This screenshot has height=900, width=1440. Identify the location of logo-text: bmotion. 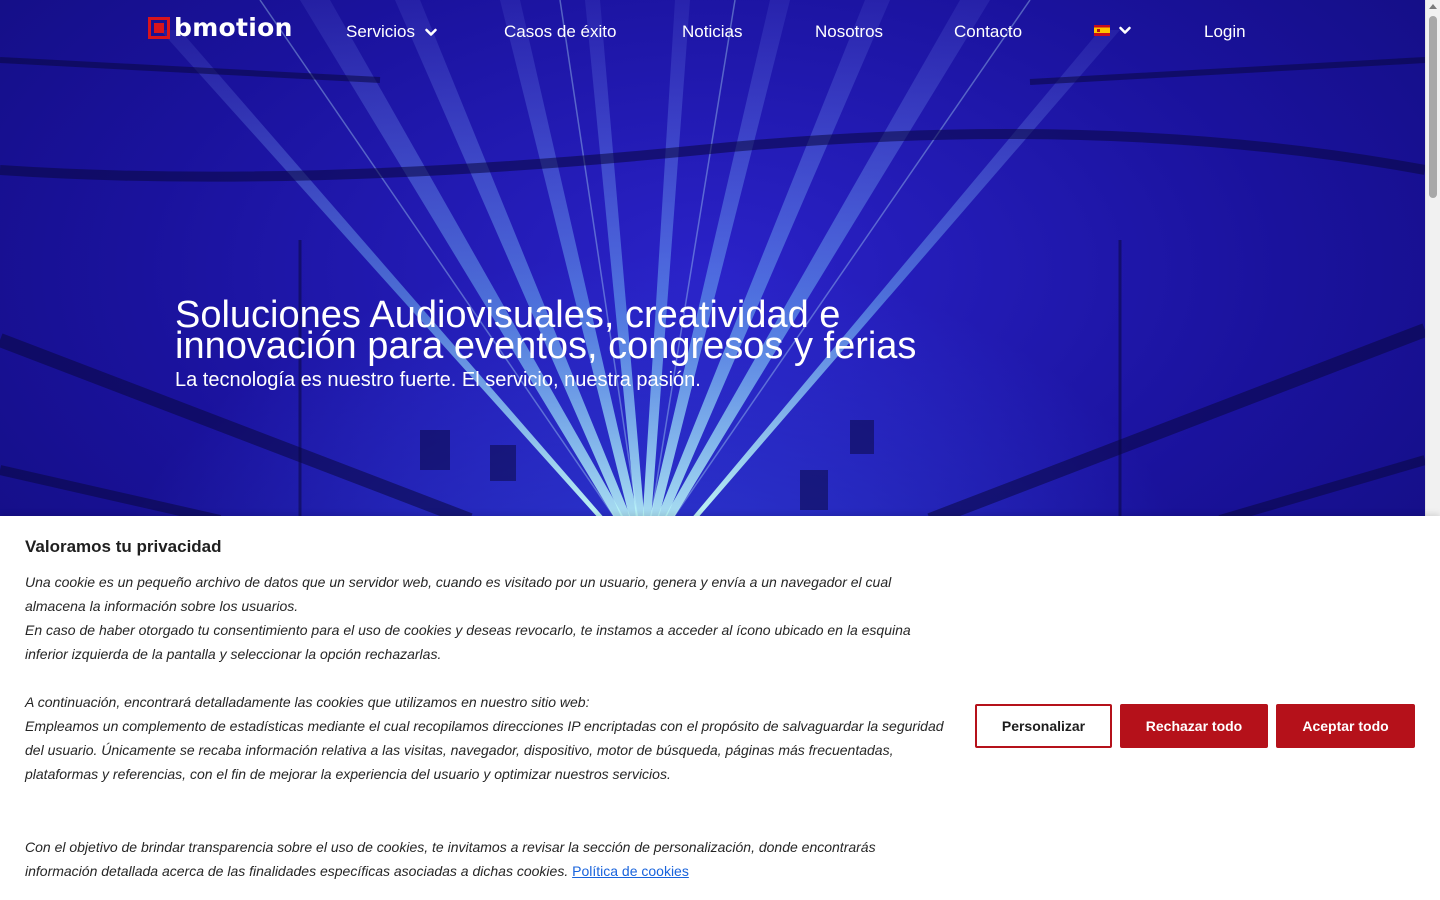
(233, 27).